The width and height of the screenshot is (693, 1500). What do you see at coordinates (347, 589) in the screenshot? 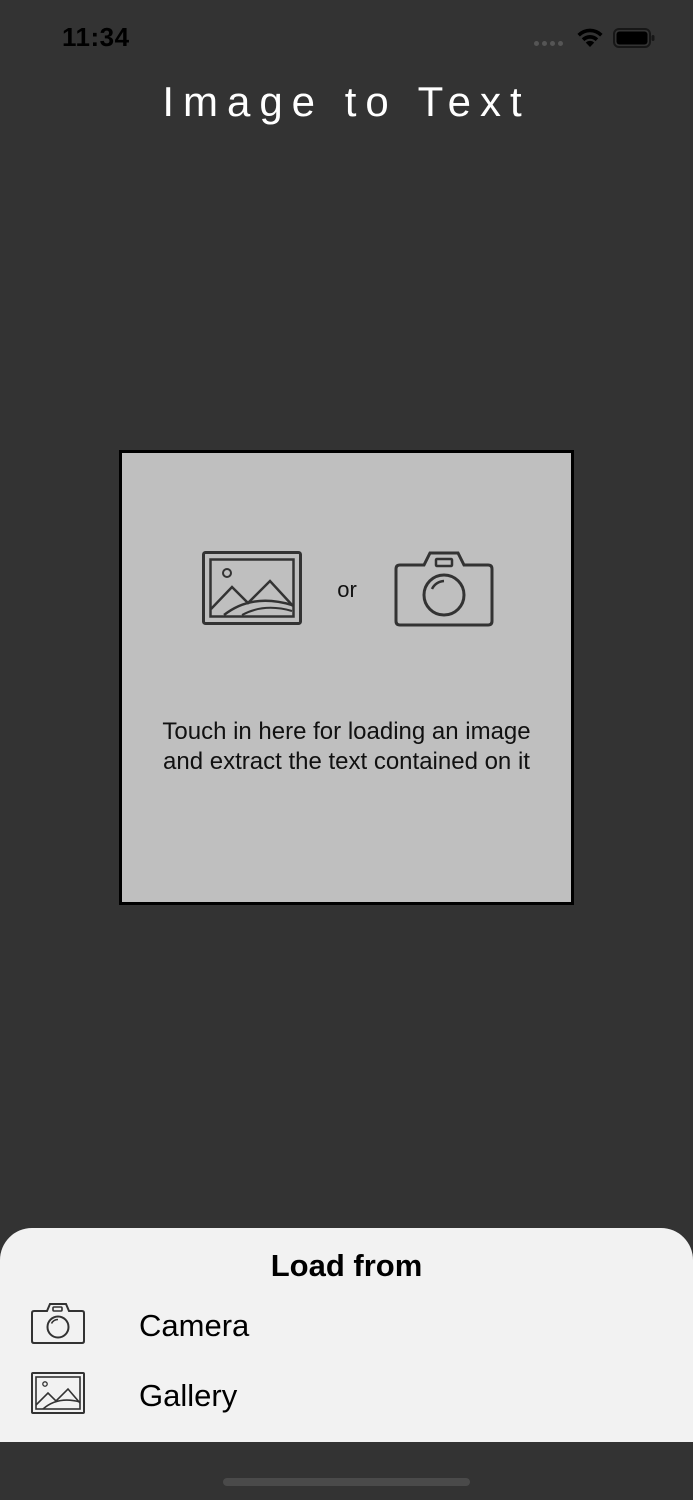
I see `or-label: or` at bounding box center [347, 589].